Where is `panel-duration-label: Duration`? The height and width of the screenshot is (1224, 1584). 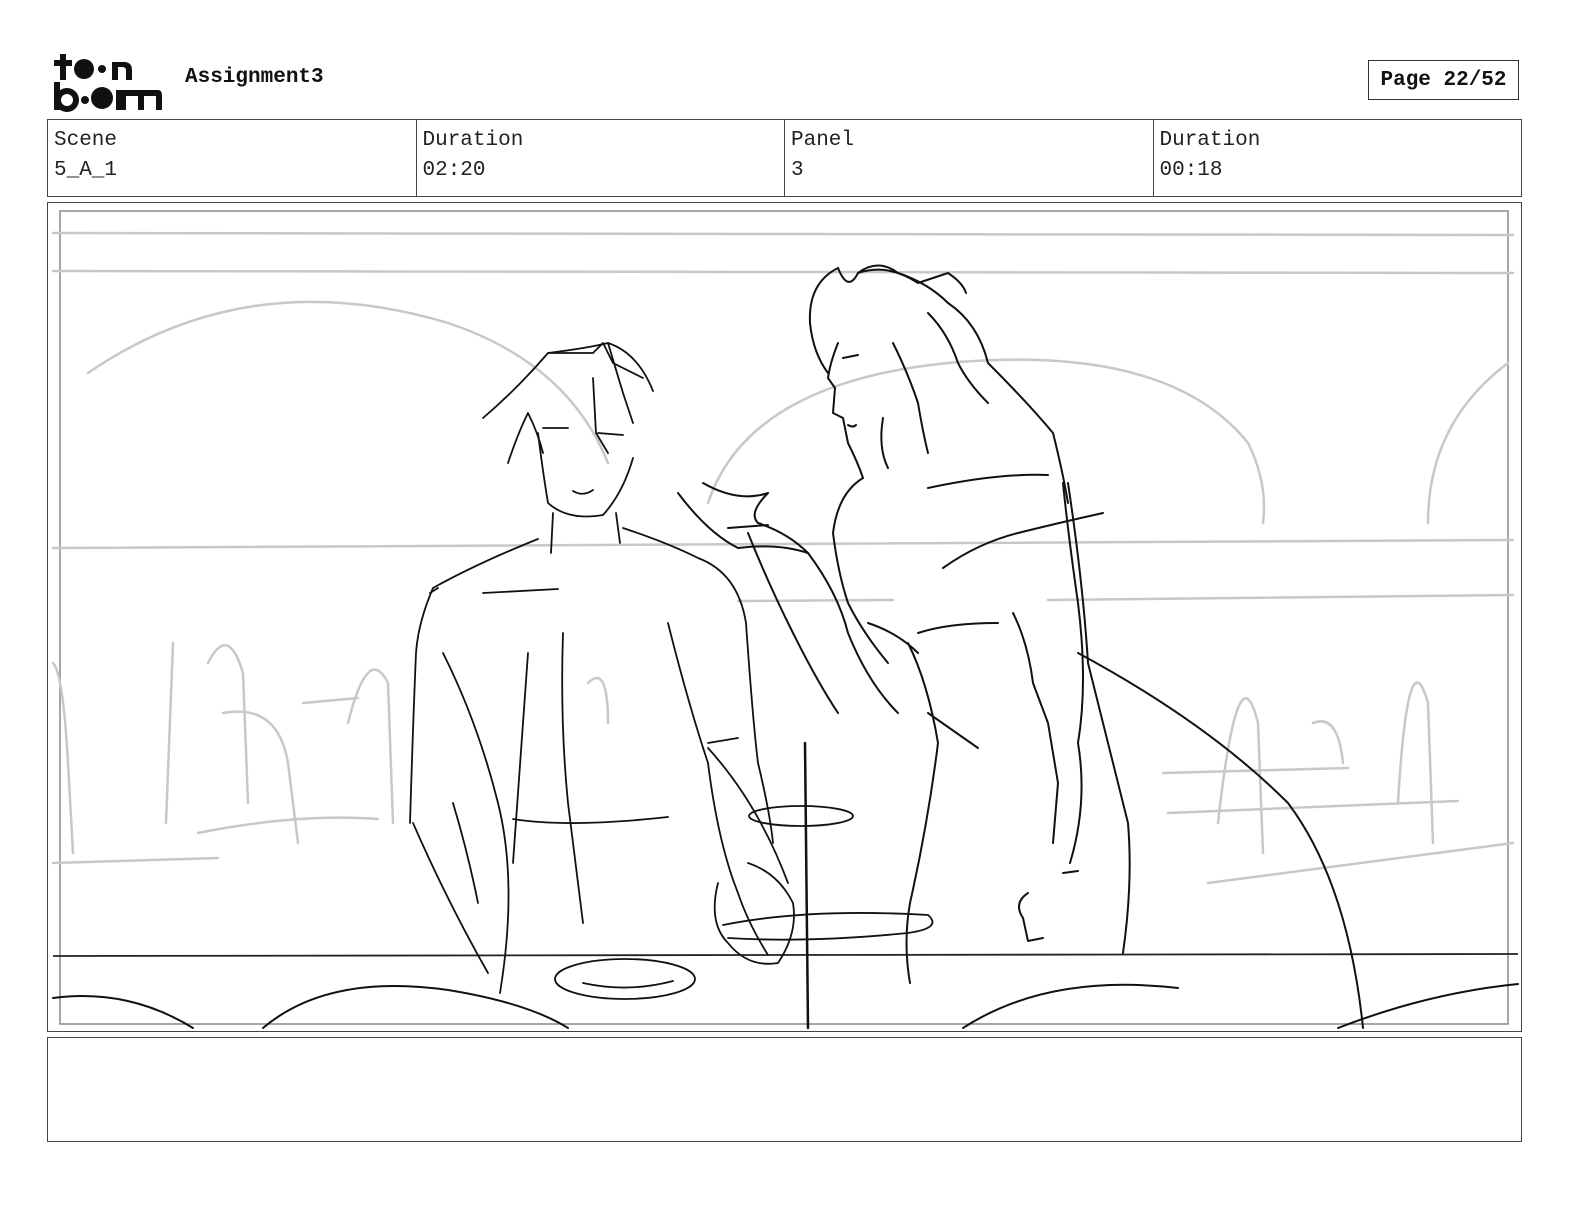 panel-duration-label: Duration is located at coordinates (1210, 140).